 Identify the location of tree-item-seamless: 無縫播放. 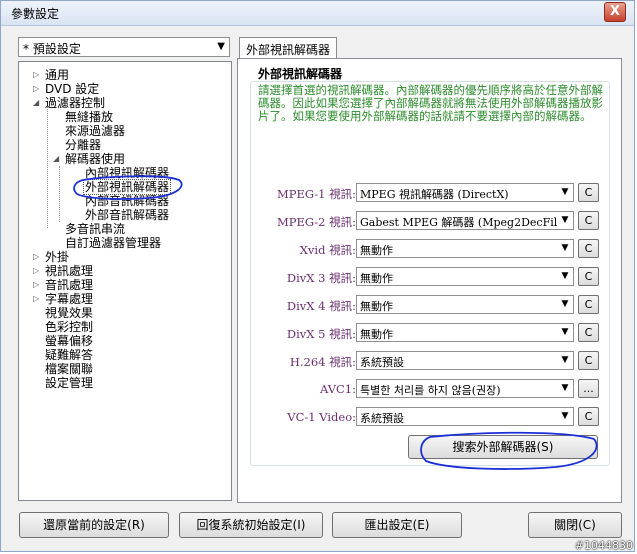
(89, 117).